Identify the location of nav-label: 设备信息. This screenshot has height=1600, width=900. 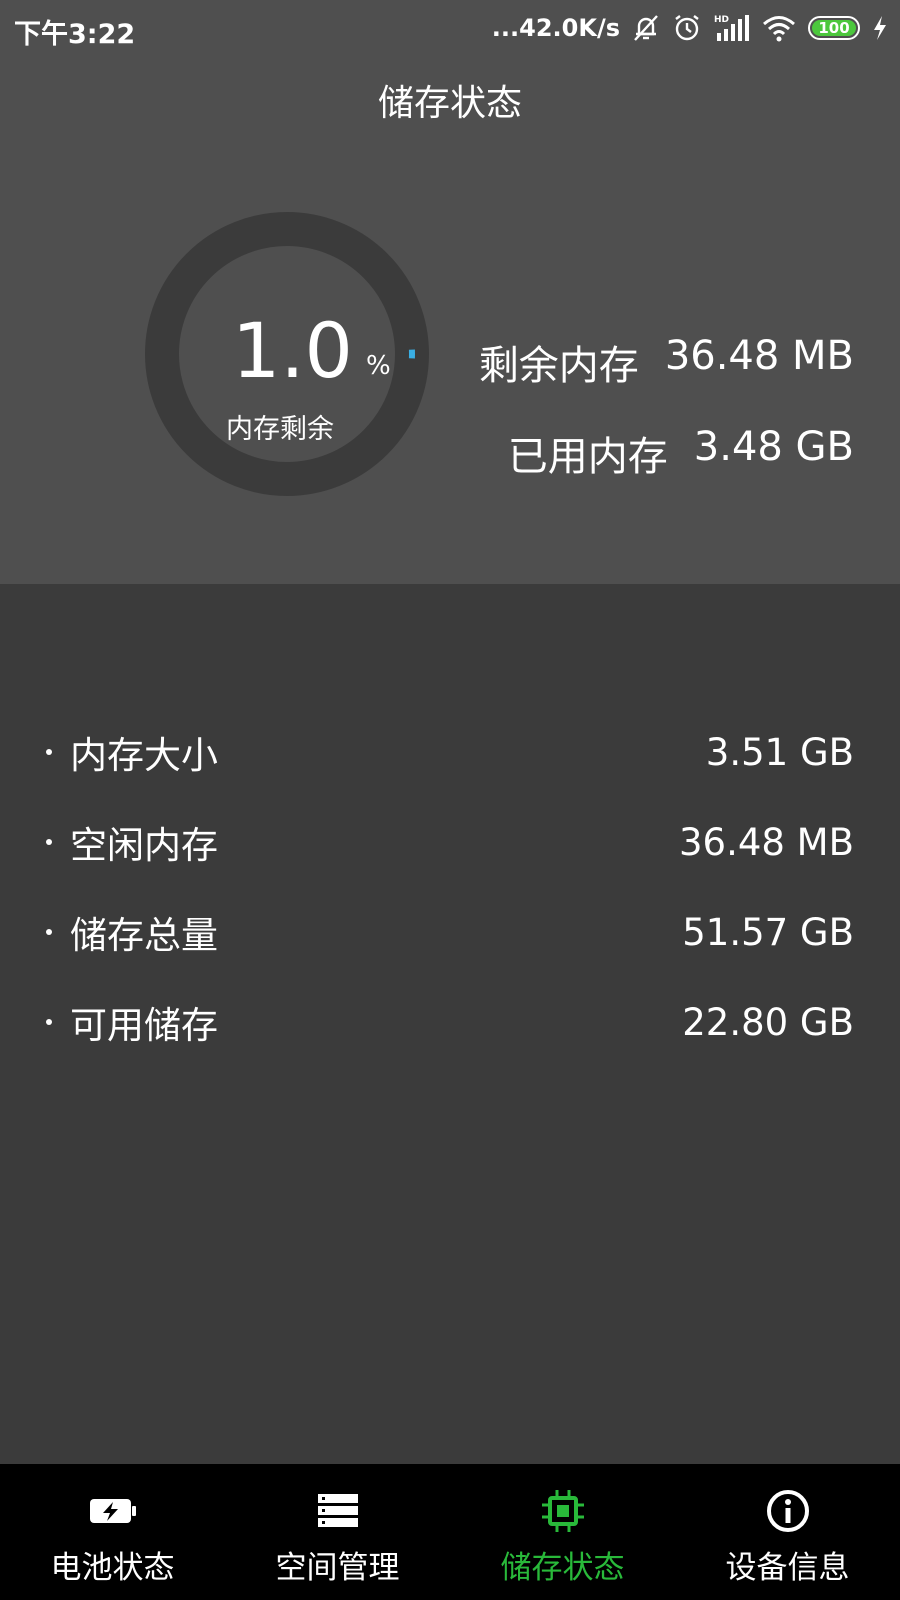
(787, 1568).